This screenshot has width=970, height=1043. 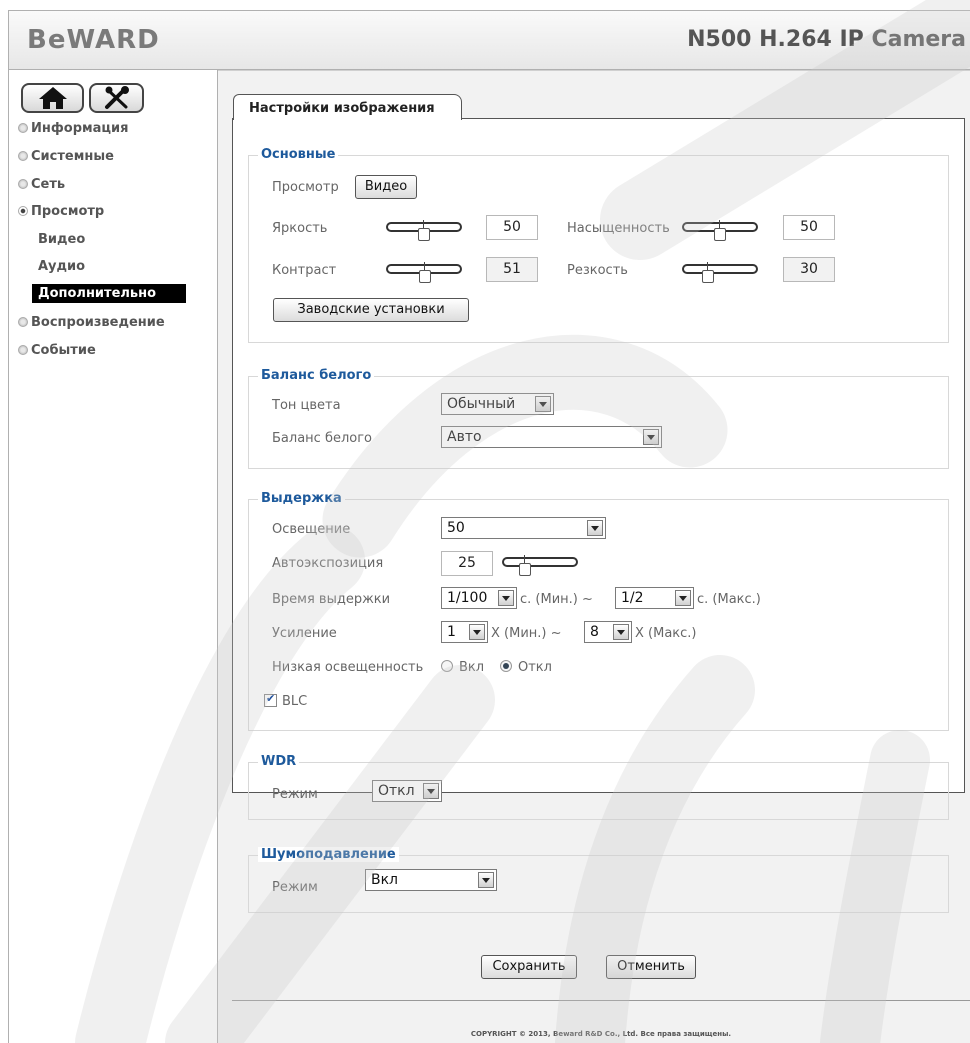 I want to click on footer-divider, so click(x=601, y=1000).